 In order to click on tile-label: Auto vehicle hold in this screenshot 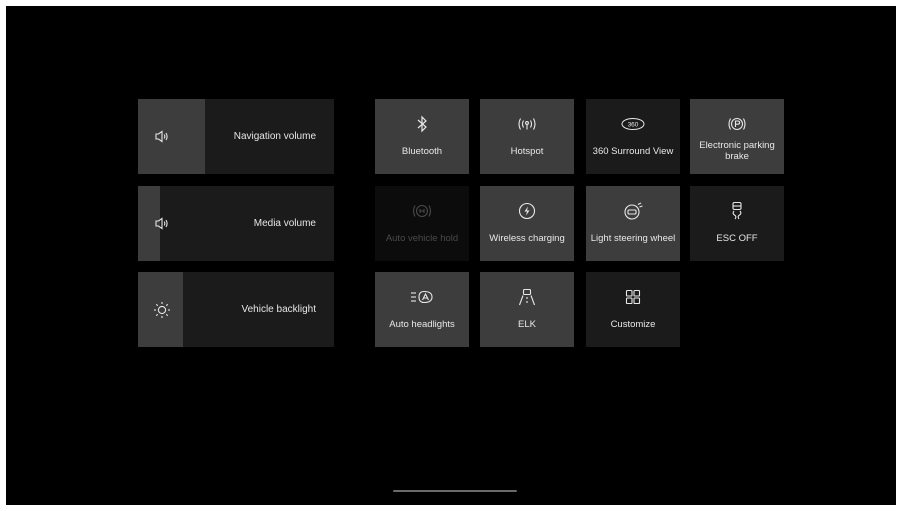, I will do `click(422, 238)`.